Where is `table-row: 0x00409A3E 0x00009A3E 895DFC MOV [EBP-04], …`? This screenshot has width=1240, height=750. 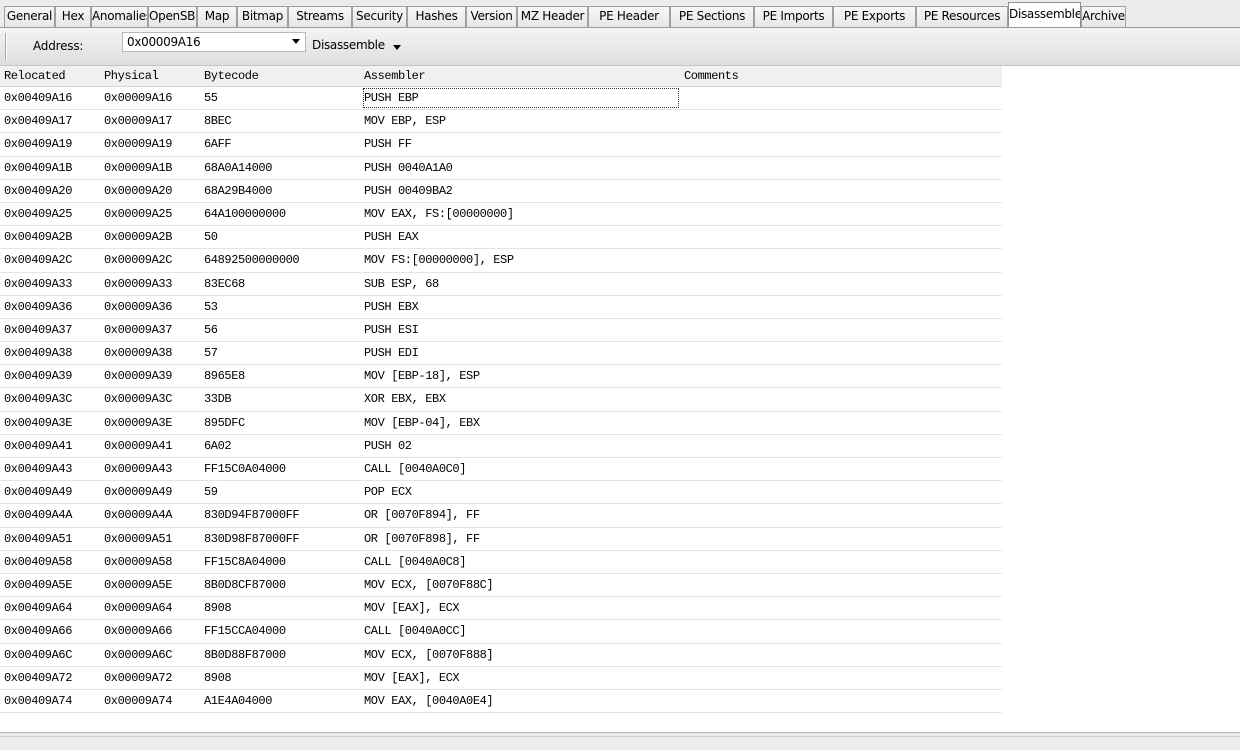 table-row: 0x00409A3E 0x00009A3E 895DFC MOV [EBP-04], … is located at coordinates (501, 423).